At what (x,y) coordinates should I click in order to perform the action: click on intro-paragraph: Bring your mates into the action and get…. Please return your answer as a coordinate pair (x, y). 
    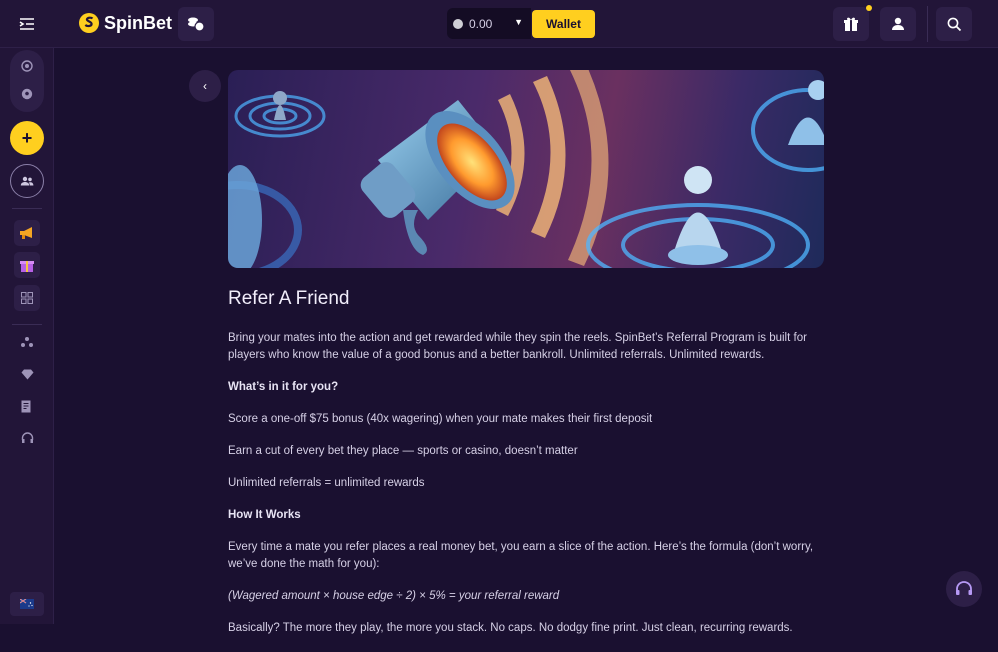
    Looking at the image, I should click on (517, 346).